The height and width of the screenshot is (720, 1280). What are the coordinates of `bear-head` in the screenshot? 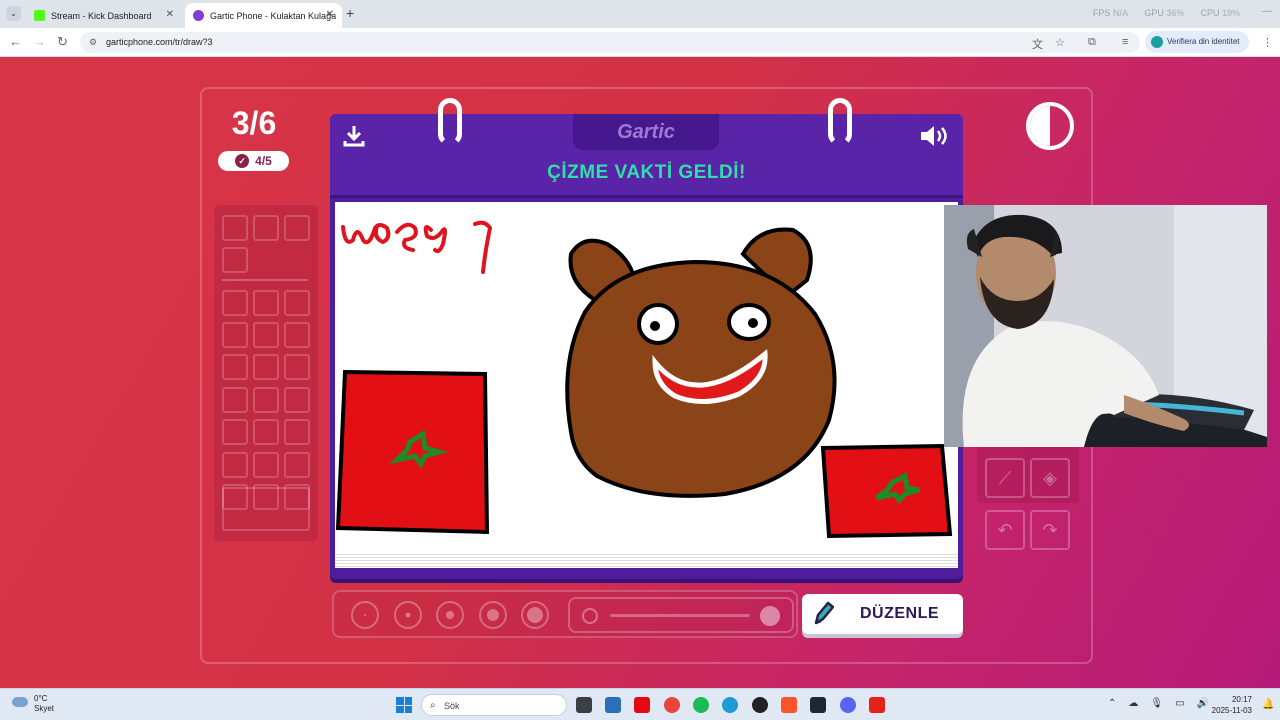 It's located at (701, 378).